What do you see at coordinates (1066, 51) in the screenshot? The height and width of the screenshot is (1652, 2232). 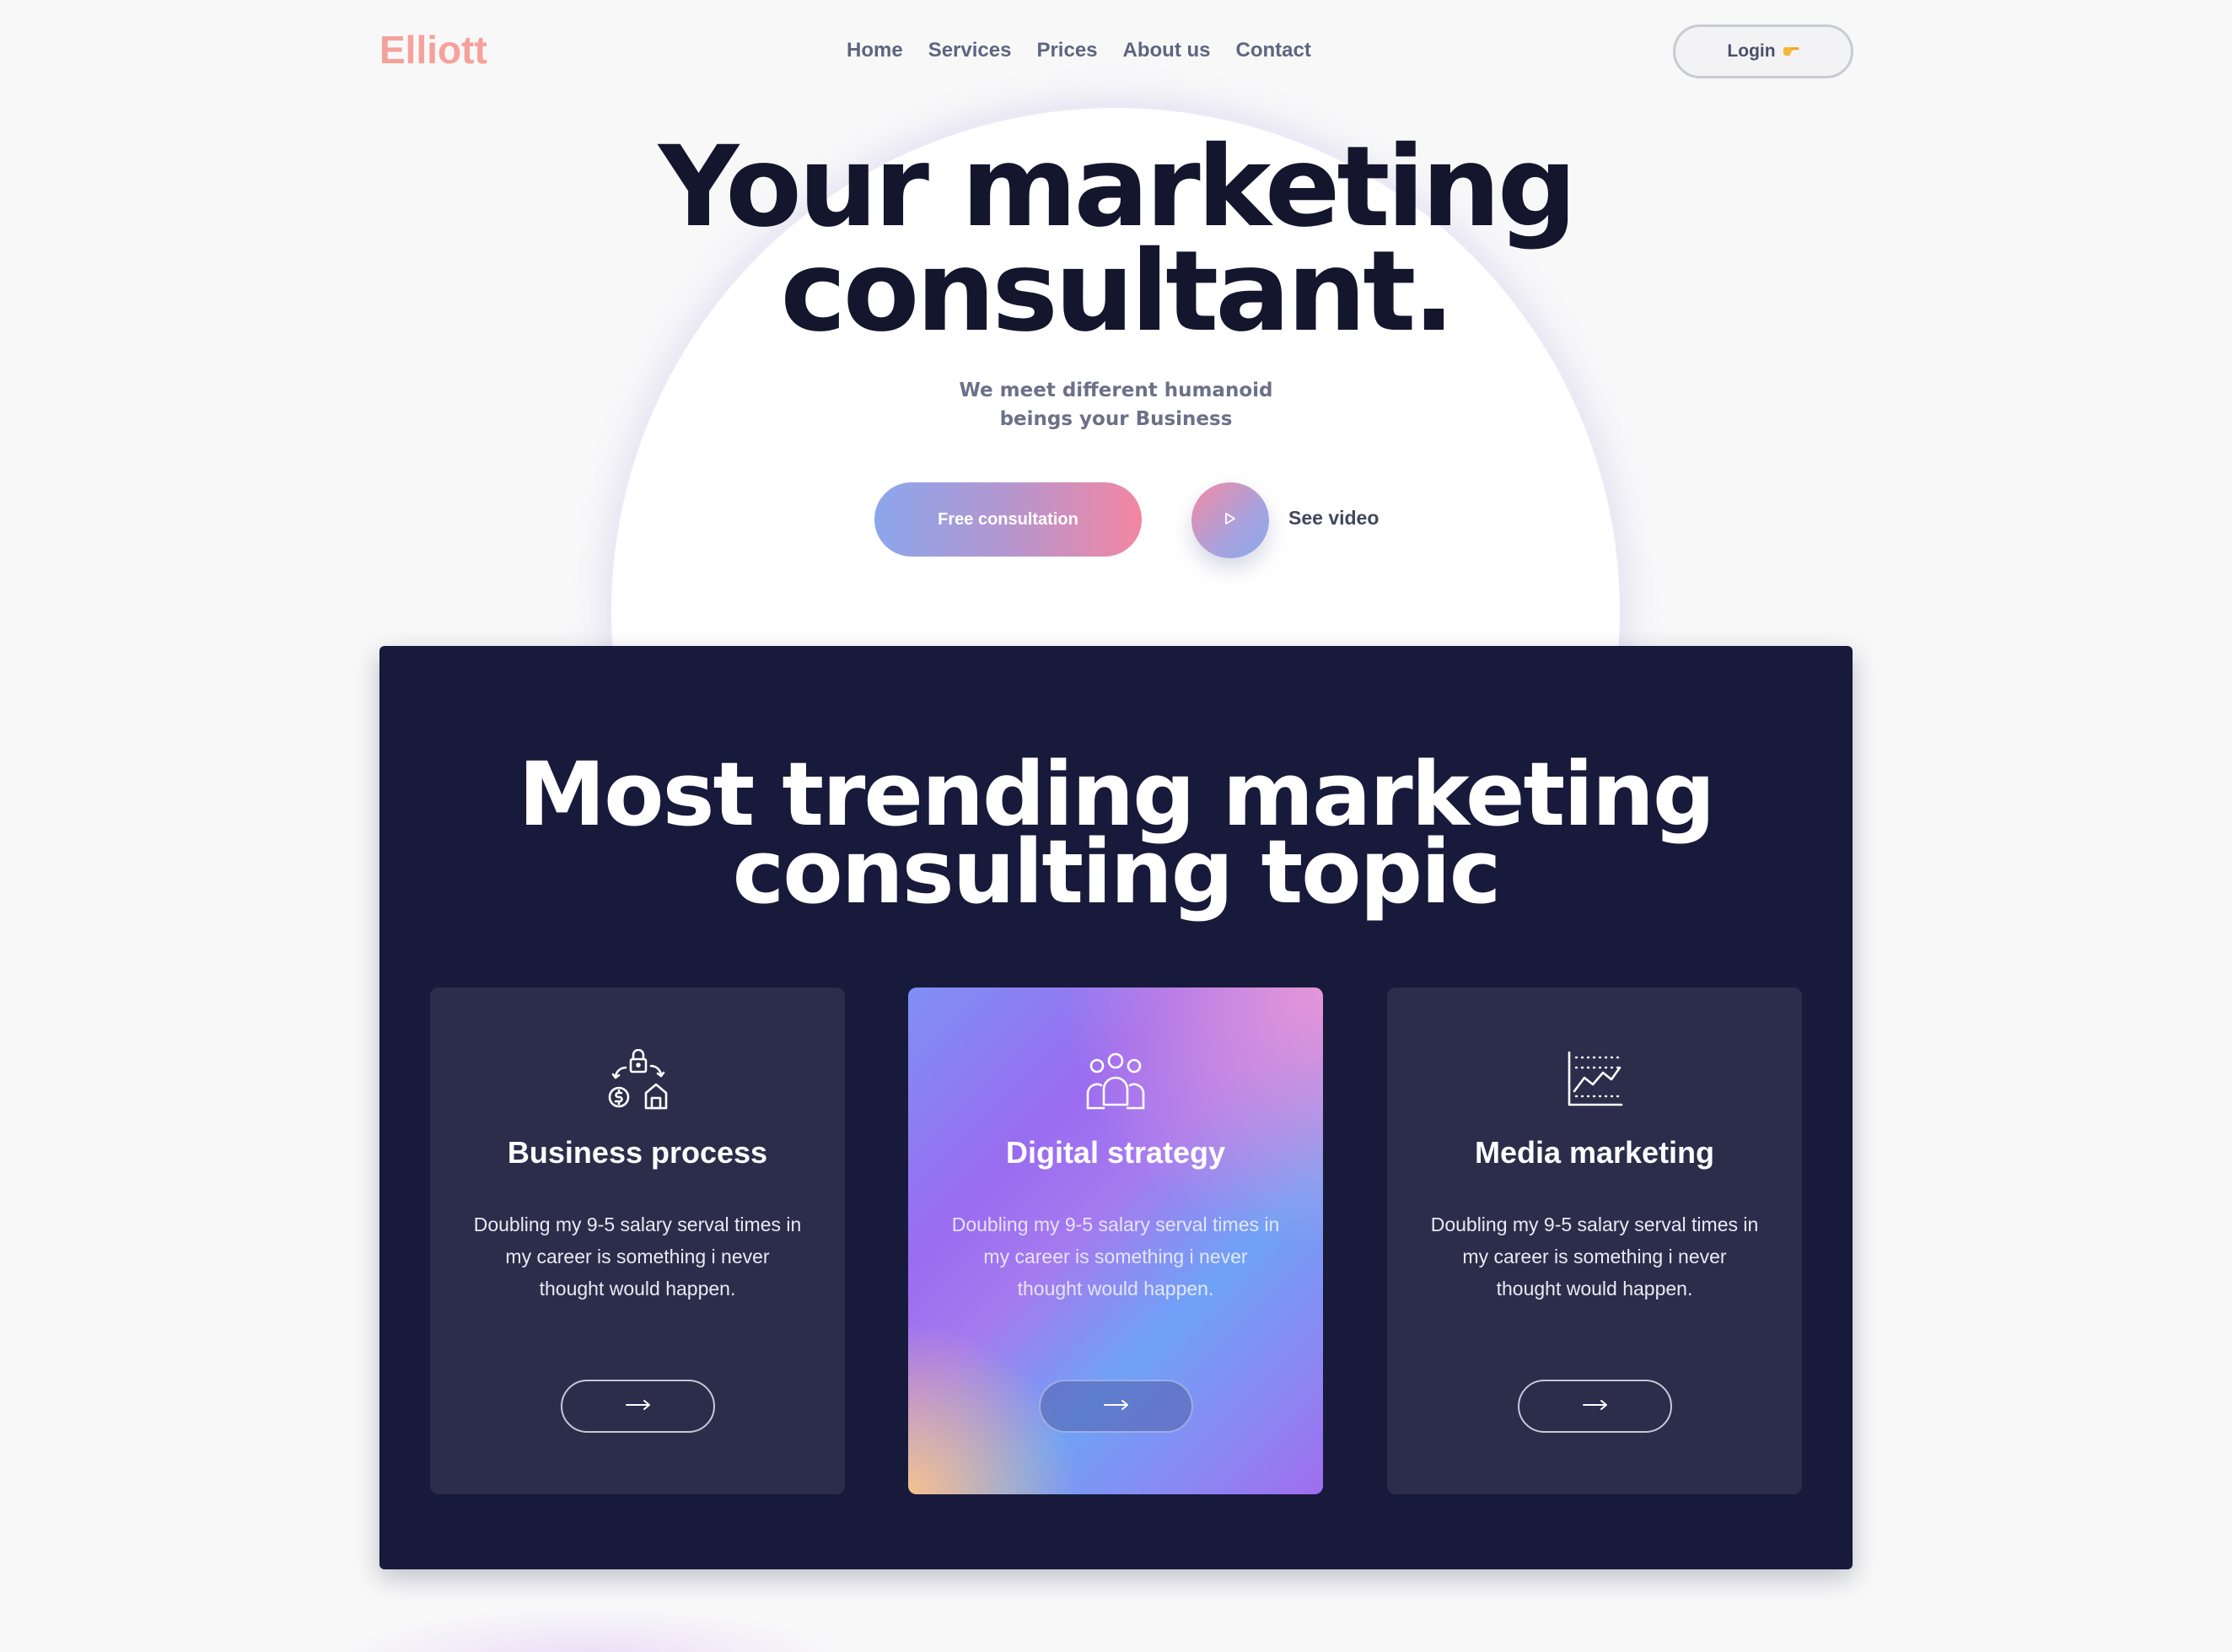 I see `nav-item-prices: Prices` at bounding box center [1066, 51].